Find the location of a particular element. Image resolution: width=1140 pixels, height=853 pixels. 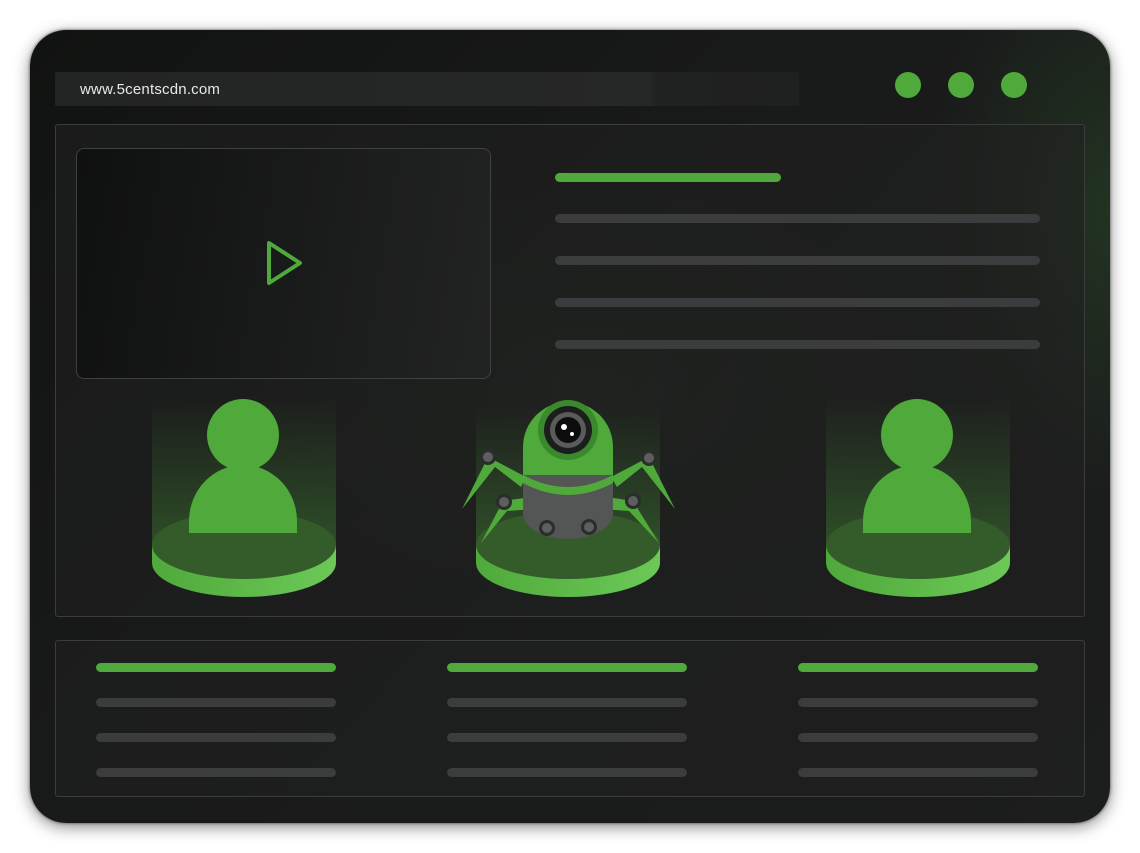

user-figure-right is located at coordinates (918, 496).